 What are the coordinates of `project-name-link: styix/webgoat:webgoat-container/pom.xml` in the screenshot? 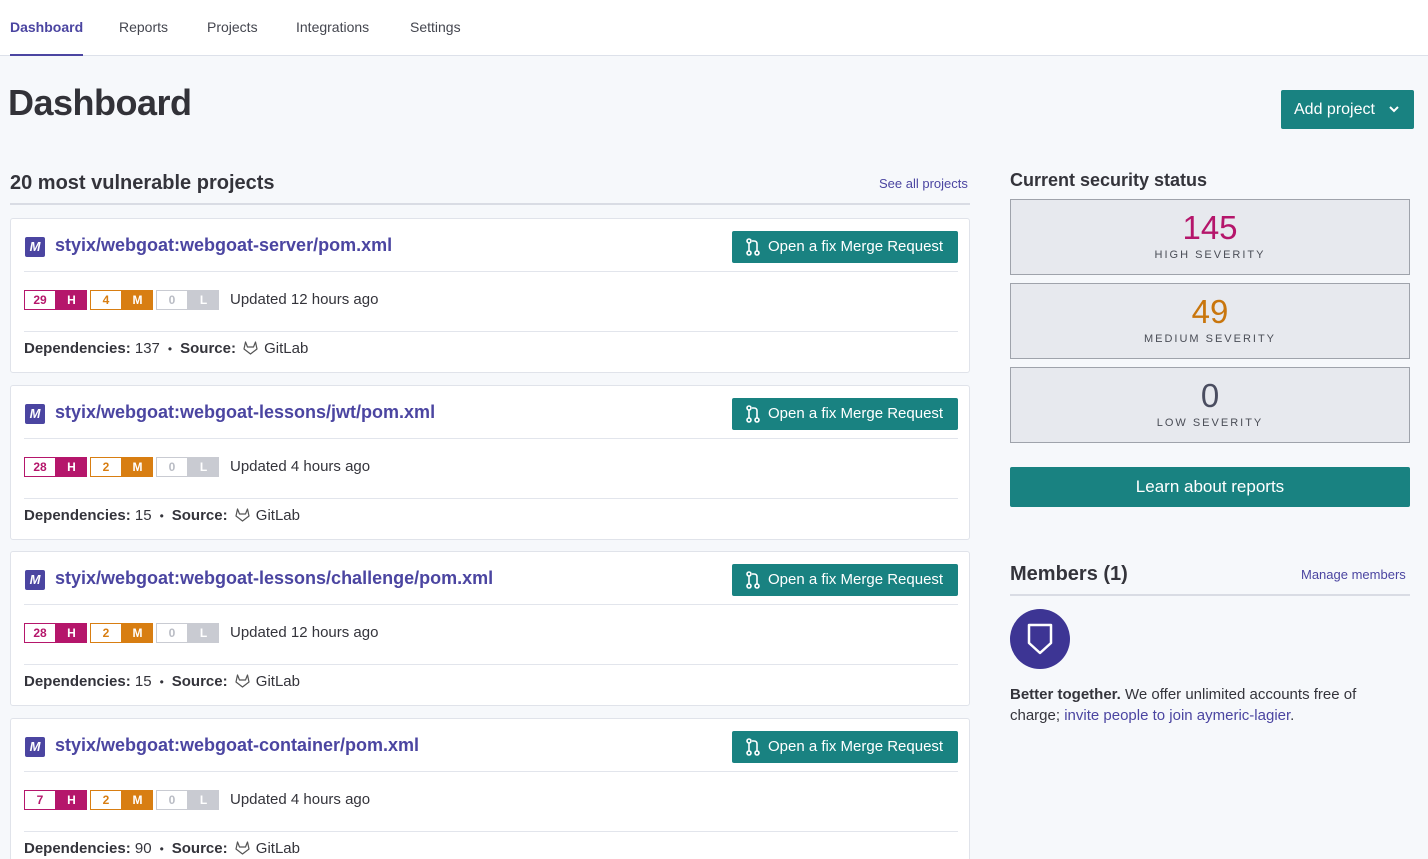 It's located at (237, 745).